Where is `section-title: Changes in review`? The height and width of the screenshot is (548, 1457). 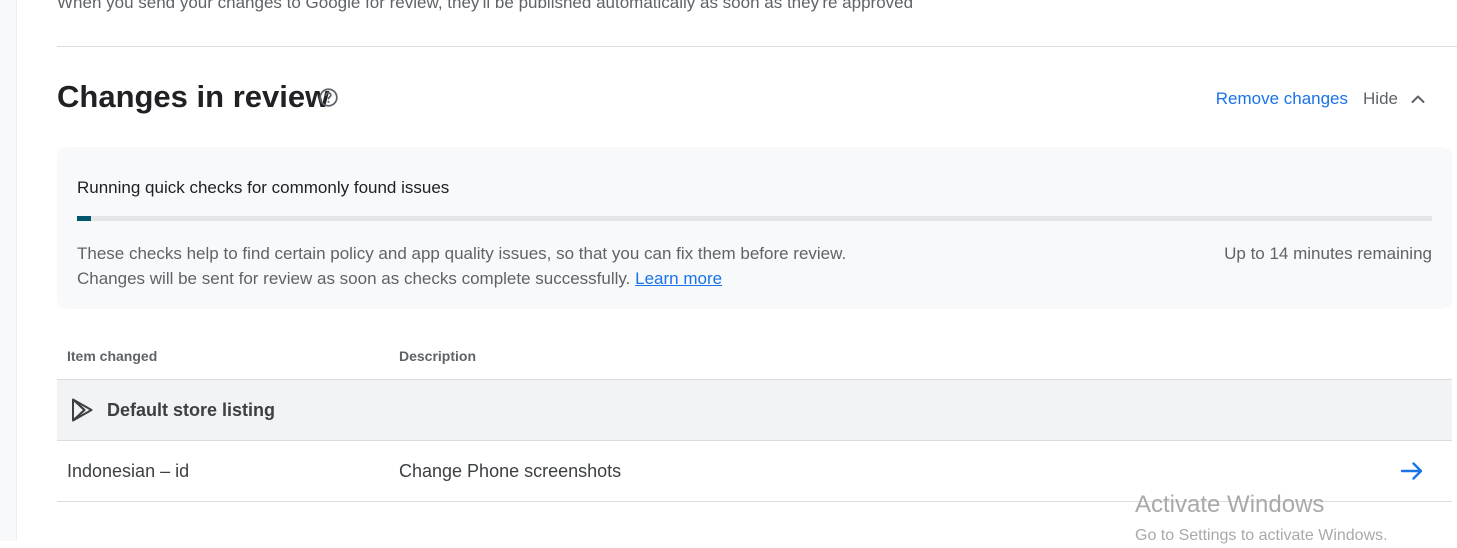
section-title: Changes in review is located at coordinates (193, 96).